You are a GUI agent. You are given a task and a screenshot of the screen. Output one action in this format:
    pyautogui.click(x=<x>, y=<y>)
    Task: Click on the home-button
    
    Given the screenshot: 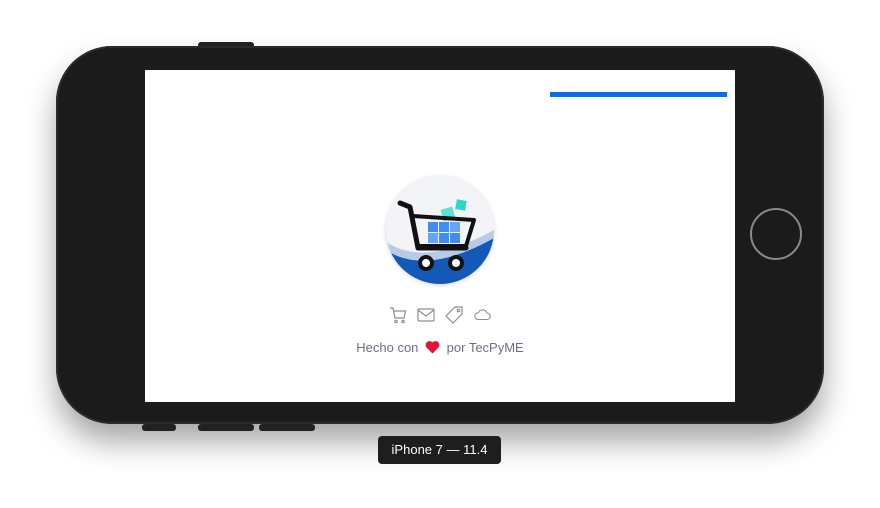 What is the action you would take?
    pyautogui.click(x=776, y=234)
    